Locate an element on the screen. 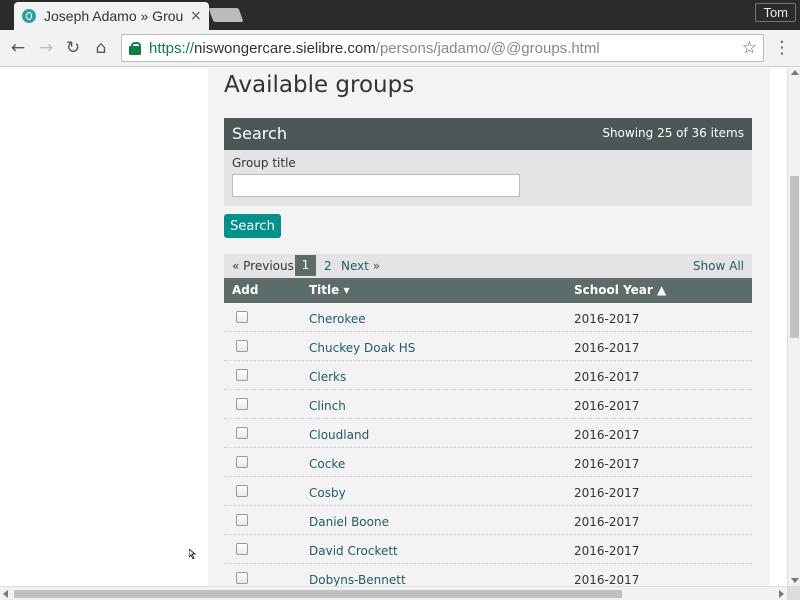 The height and width of the screenshot is (600, 800). group-title-link: Clerks is located at coordinates (327, 377).